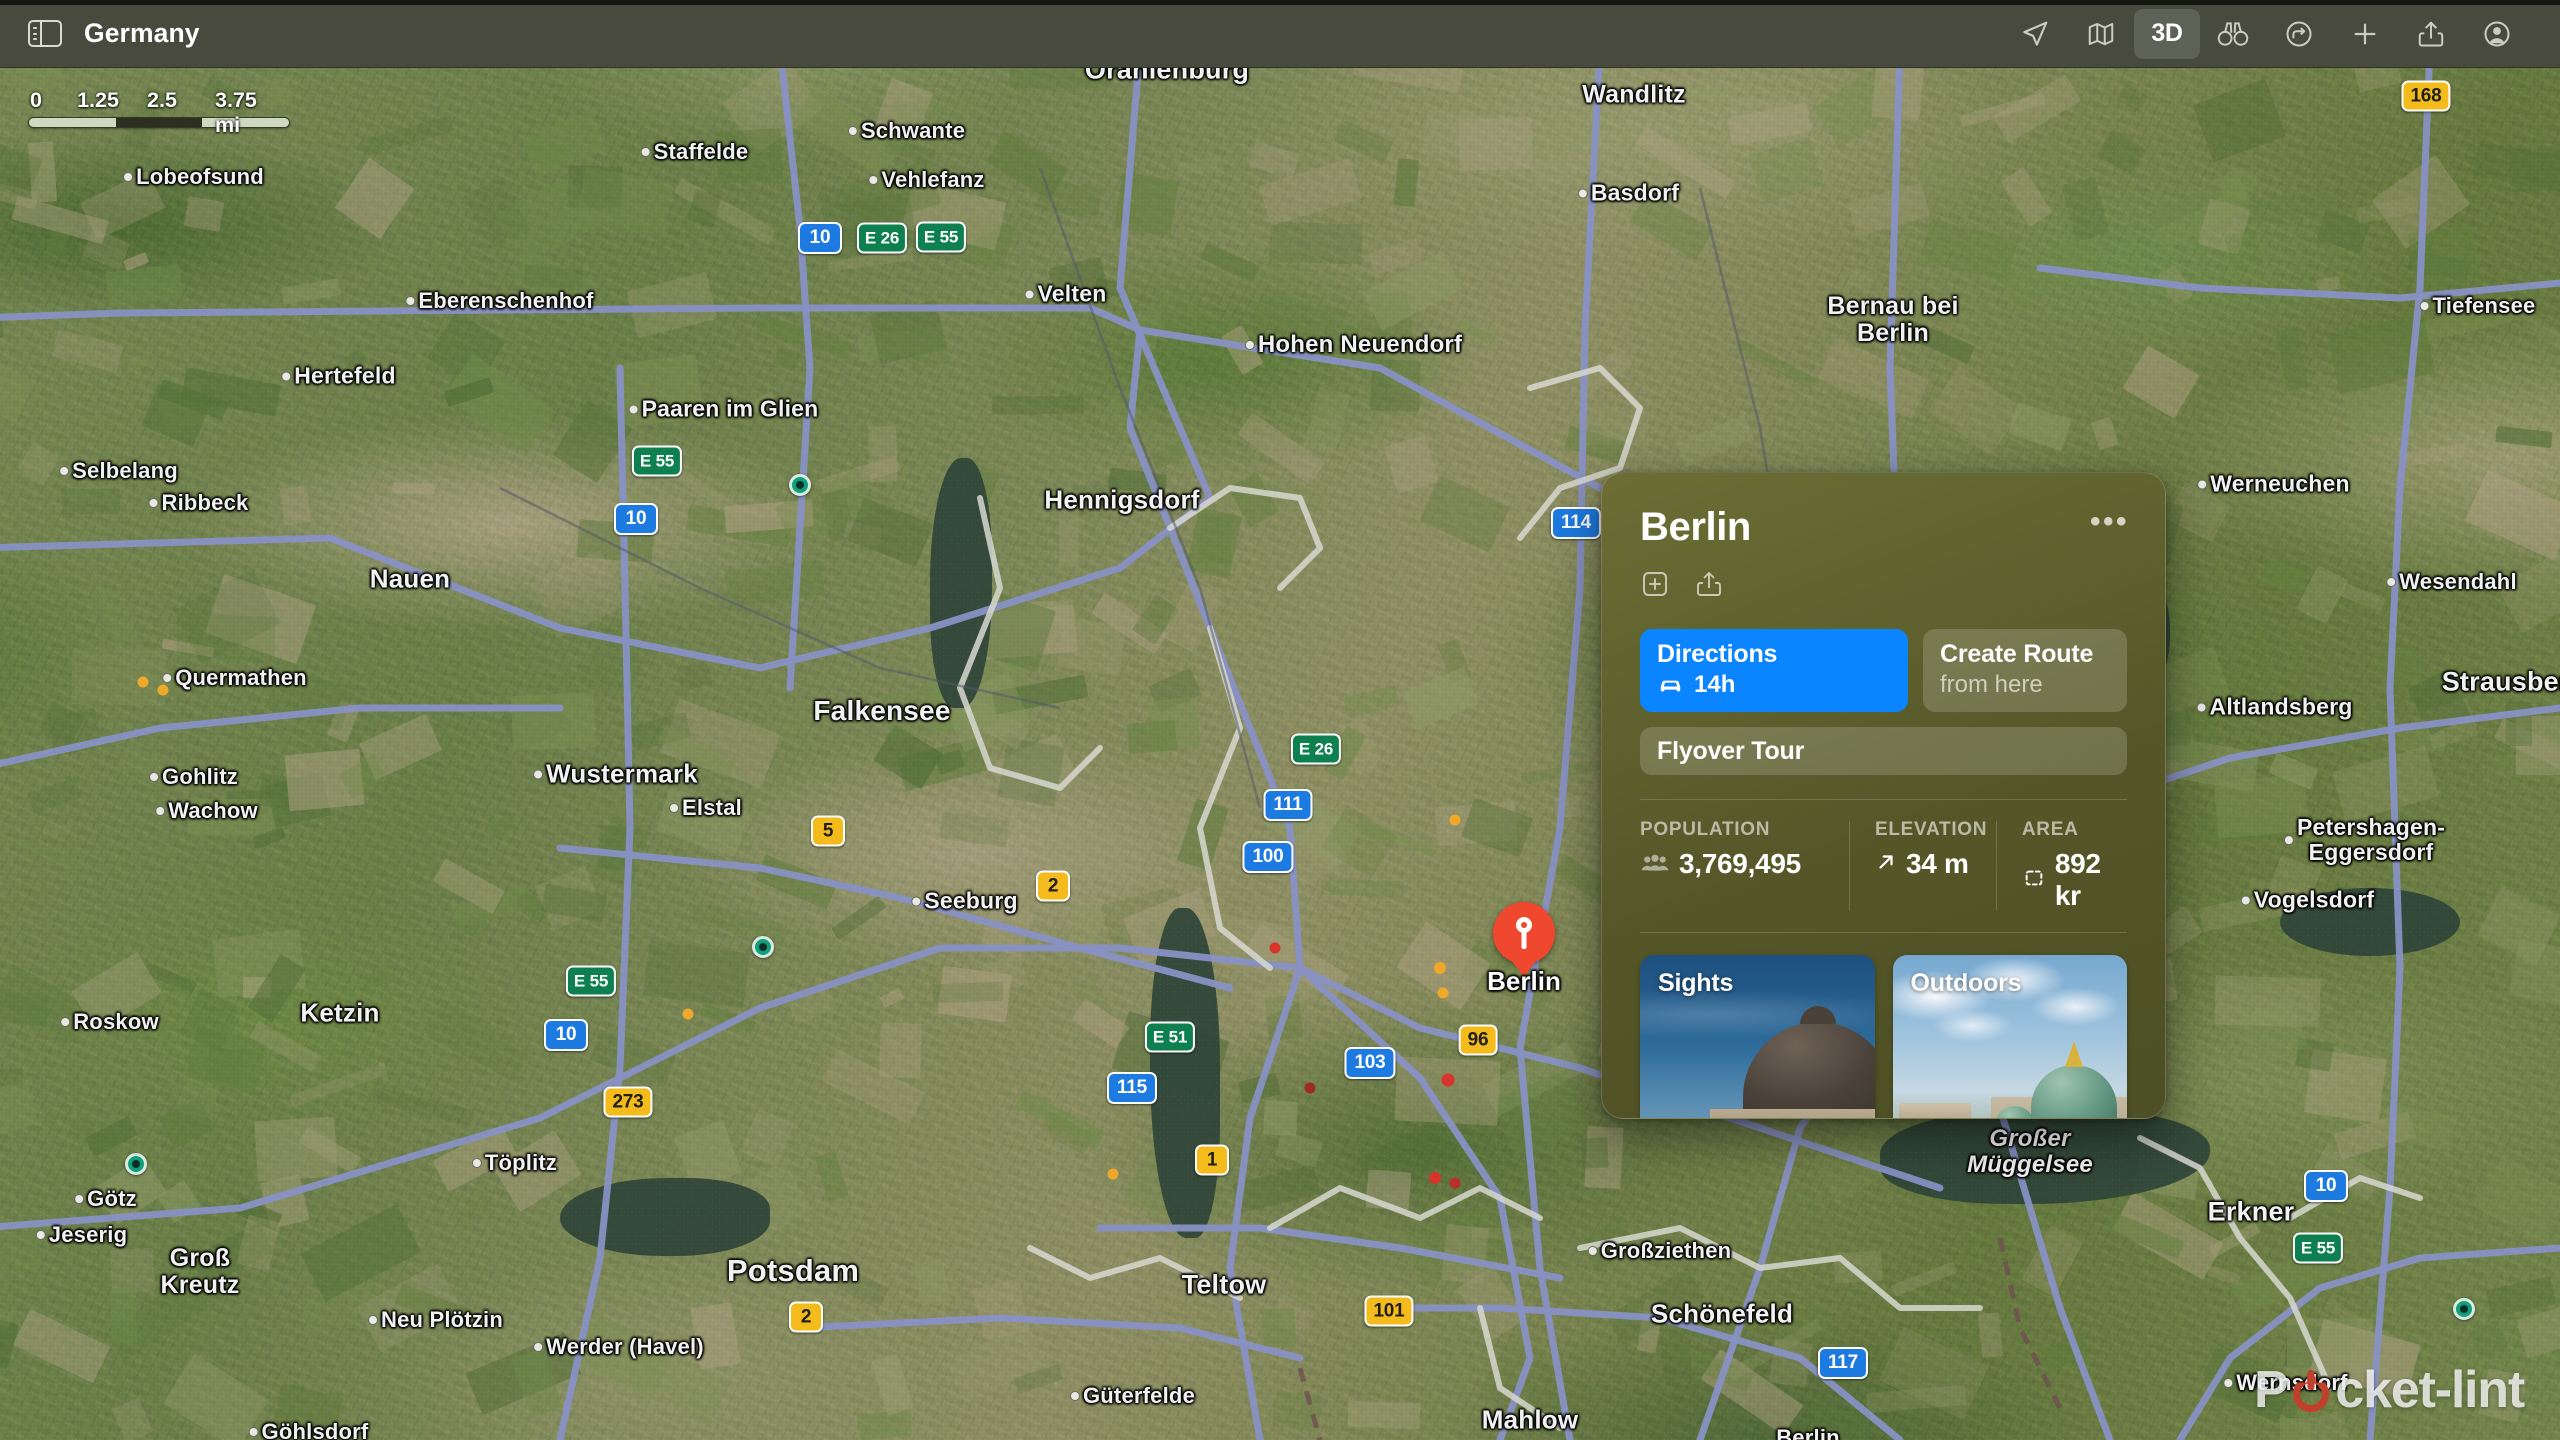 This screenshot has height=1440, width=2560. I want to click on watermark-text-after: cket-lint, so click(2430, 1390).